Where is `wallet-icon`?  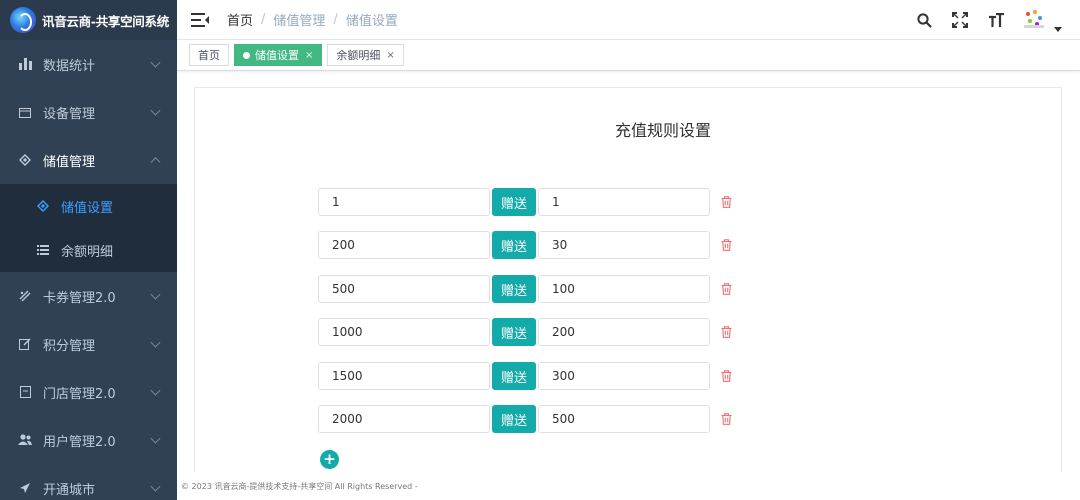 wallet-icon is located at coordinates (25, 160).